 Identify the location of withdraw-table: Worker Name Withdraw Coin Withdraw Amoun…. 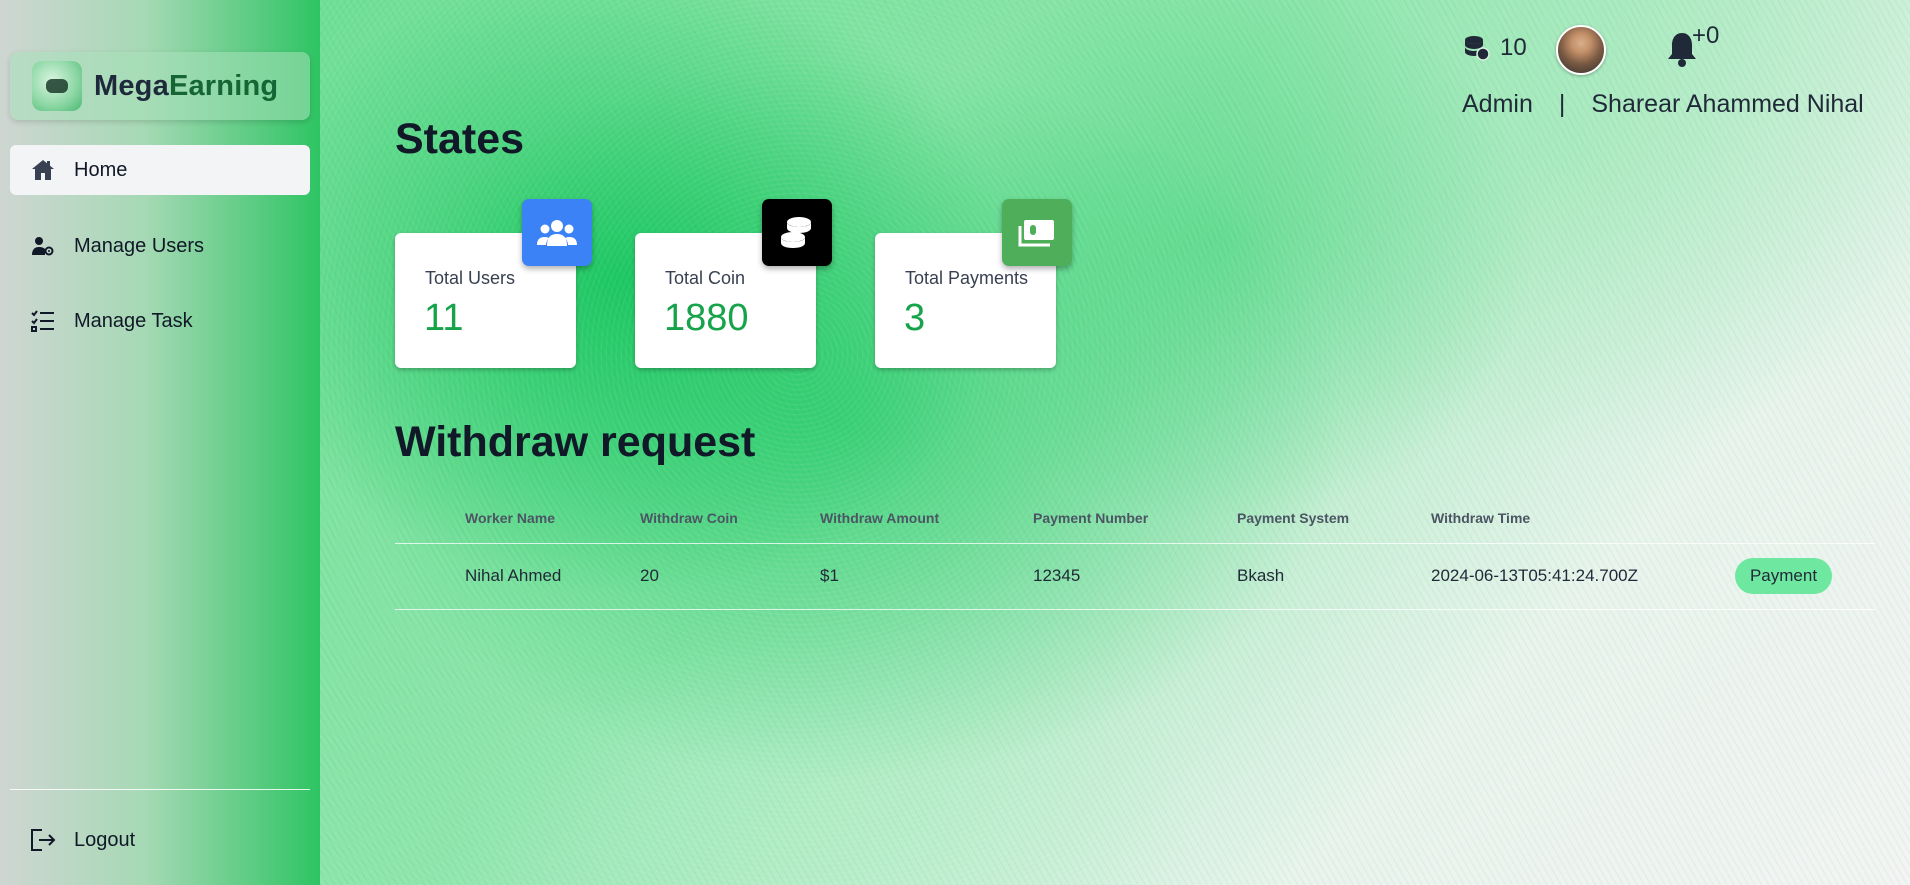
(1135, 555).